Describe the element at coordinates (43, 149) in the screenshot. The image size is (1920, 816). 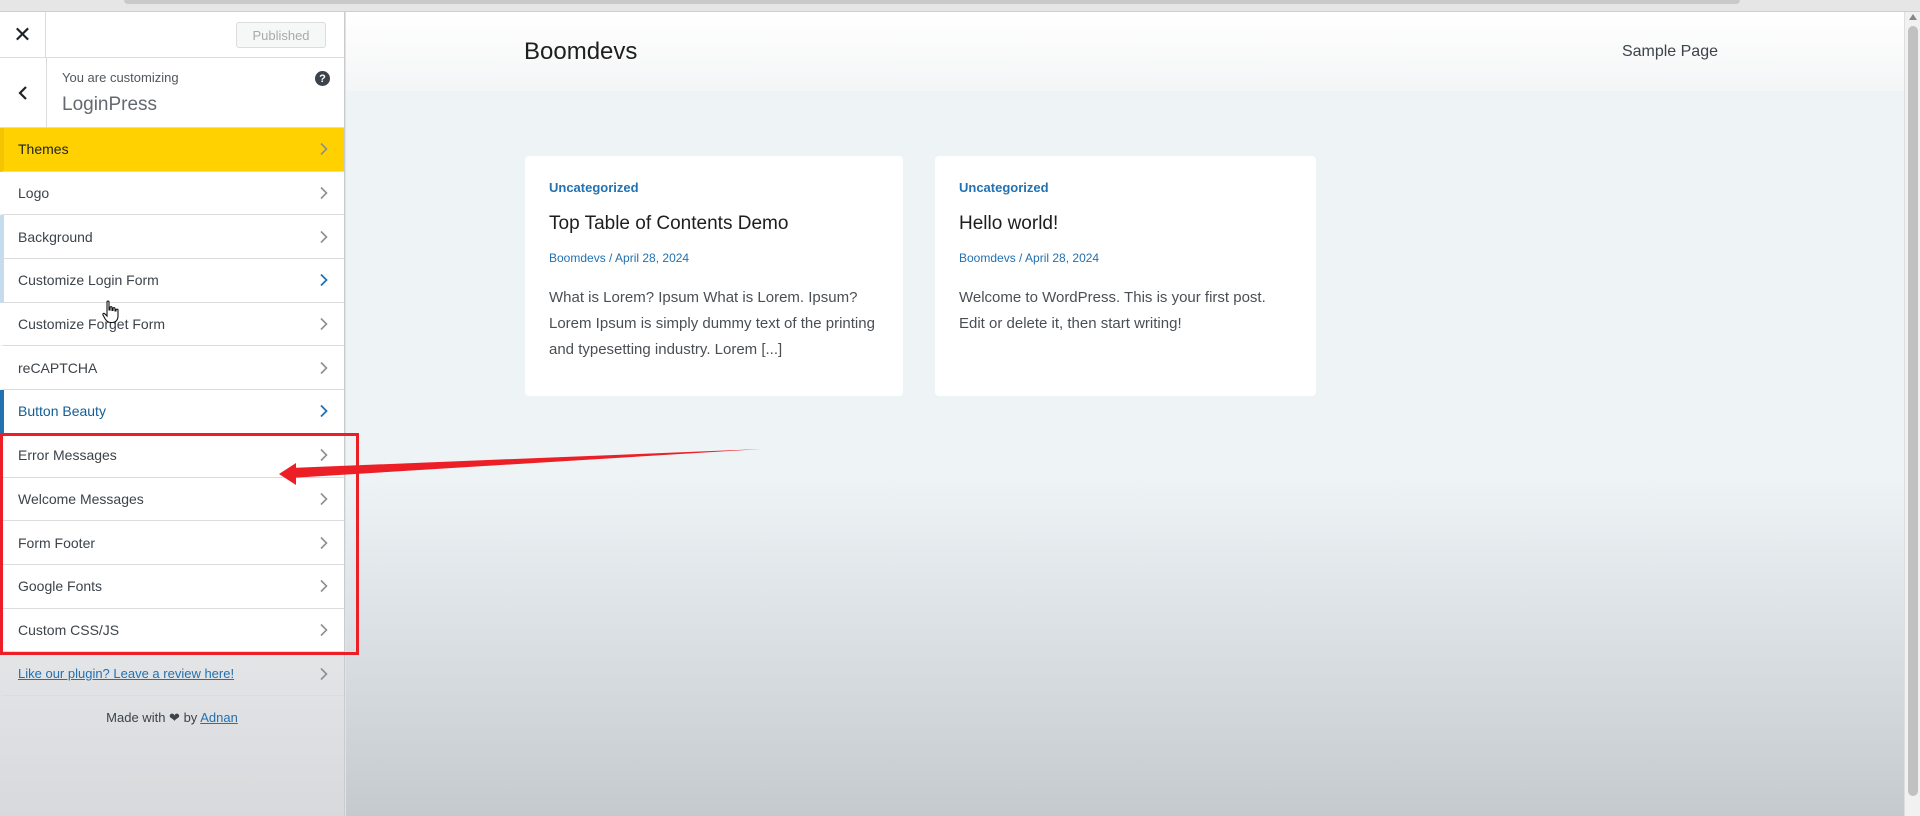
I see `menu-item-label: Themes` at that location.